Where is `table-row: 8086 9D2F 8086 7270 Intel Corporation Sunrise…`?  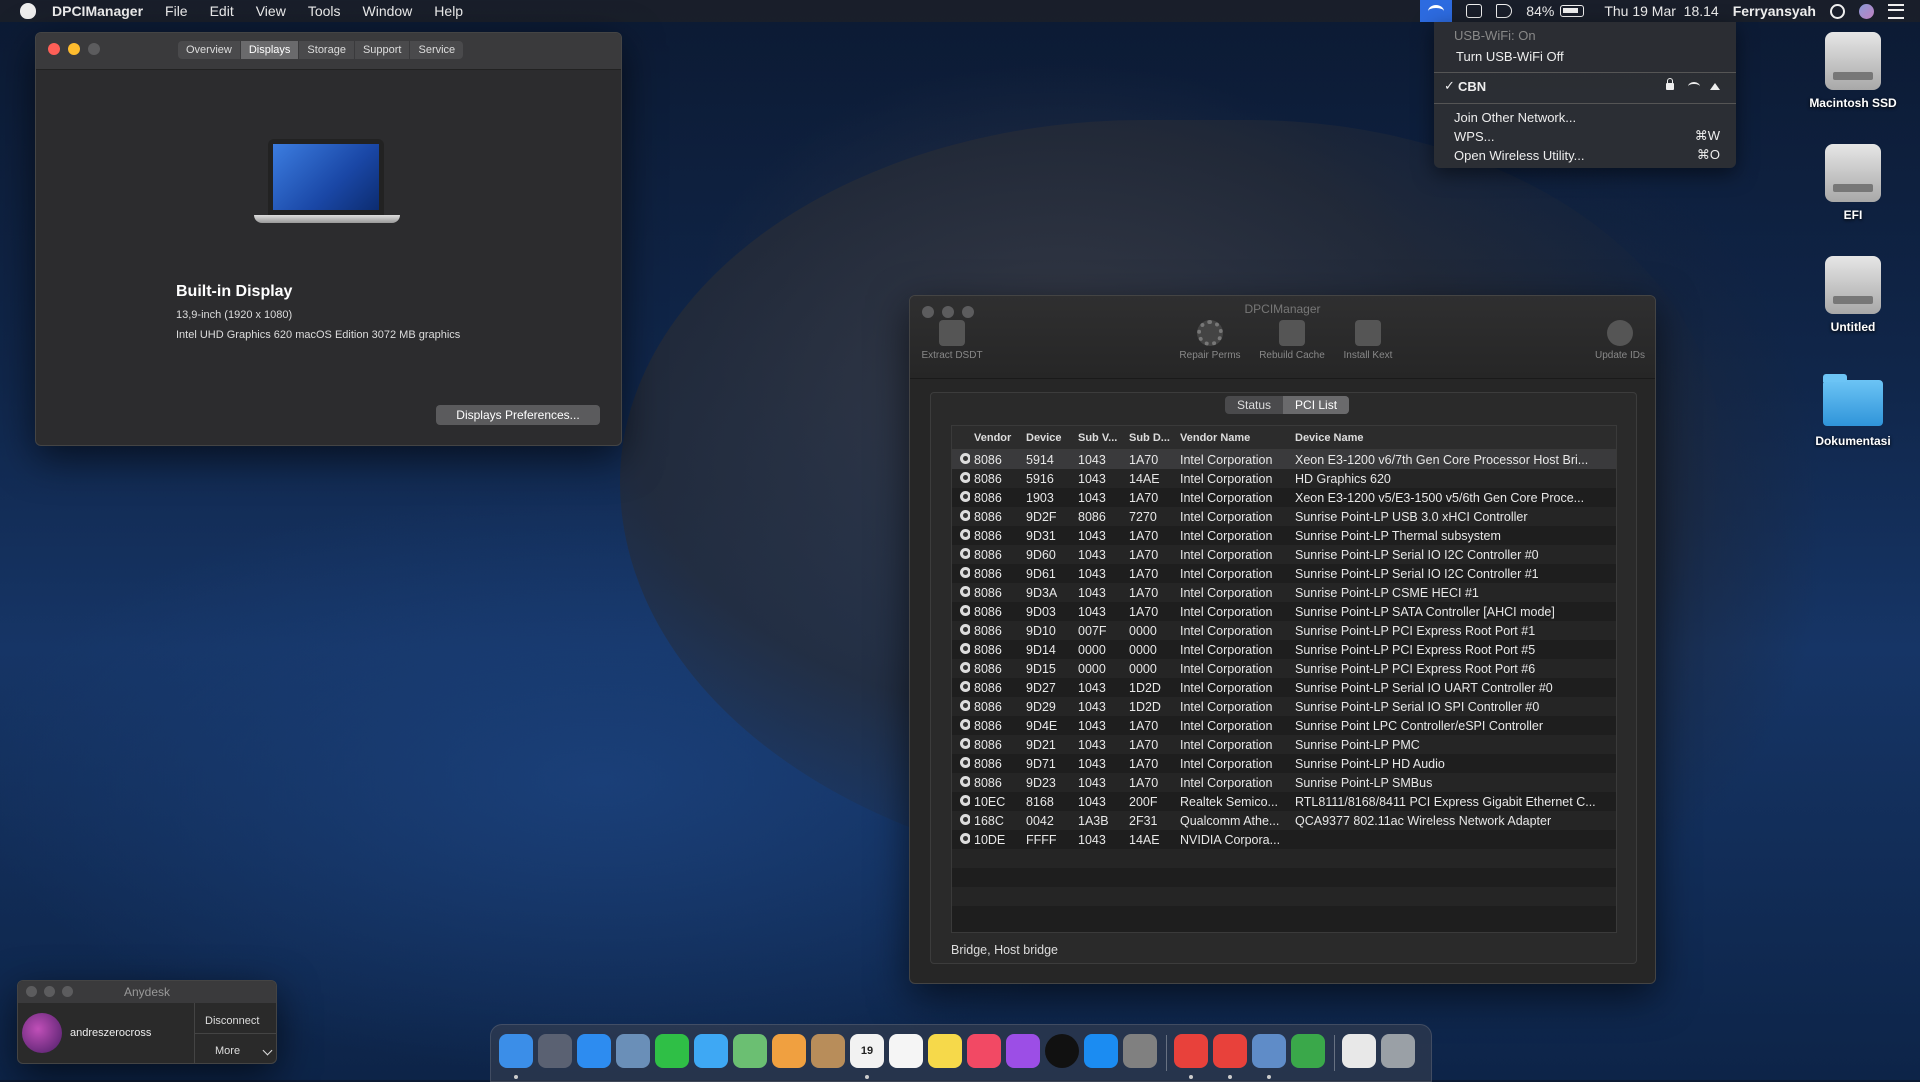 table-row: 8086 9D2F 8086 7270 Intel Corporation Sunrise… is located at coordinates (1284, 516).